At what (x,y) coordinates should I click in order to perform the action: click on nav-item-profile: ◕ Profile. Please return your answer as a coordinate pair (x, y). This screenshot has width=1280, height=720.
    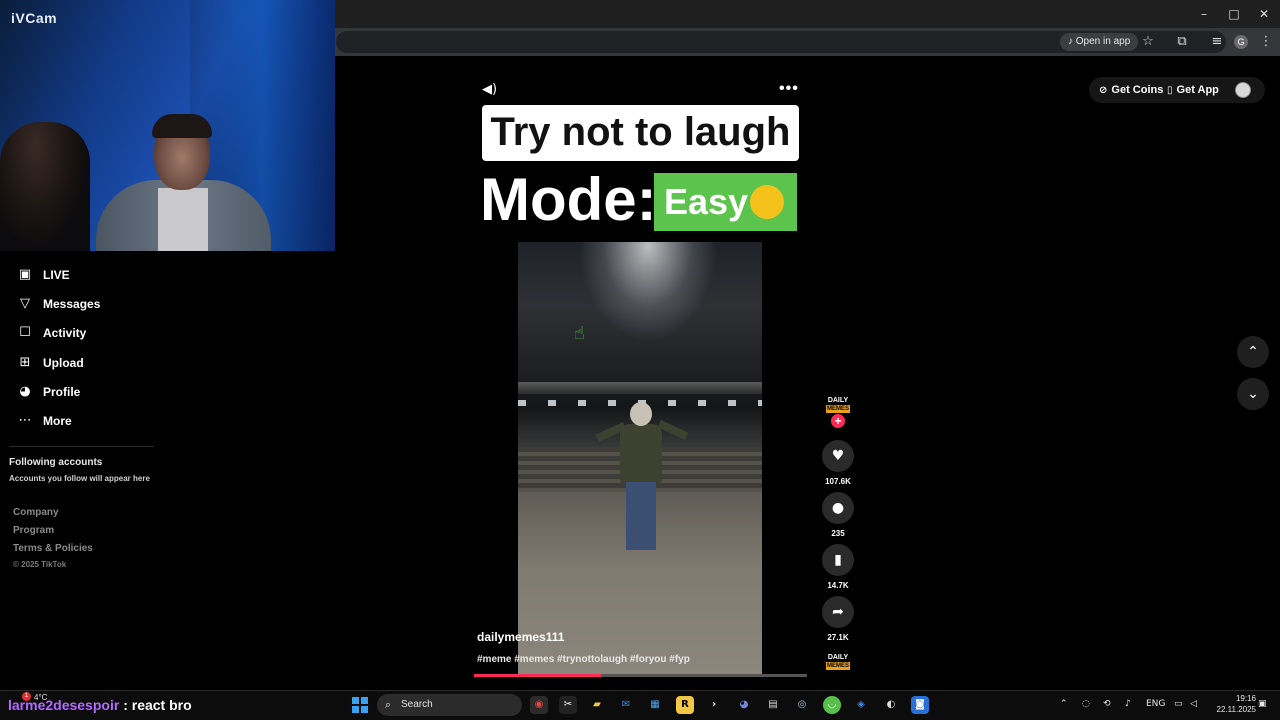
    Looking at the image, I should click on (48, 392).